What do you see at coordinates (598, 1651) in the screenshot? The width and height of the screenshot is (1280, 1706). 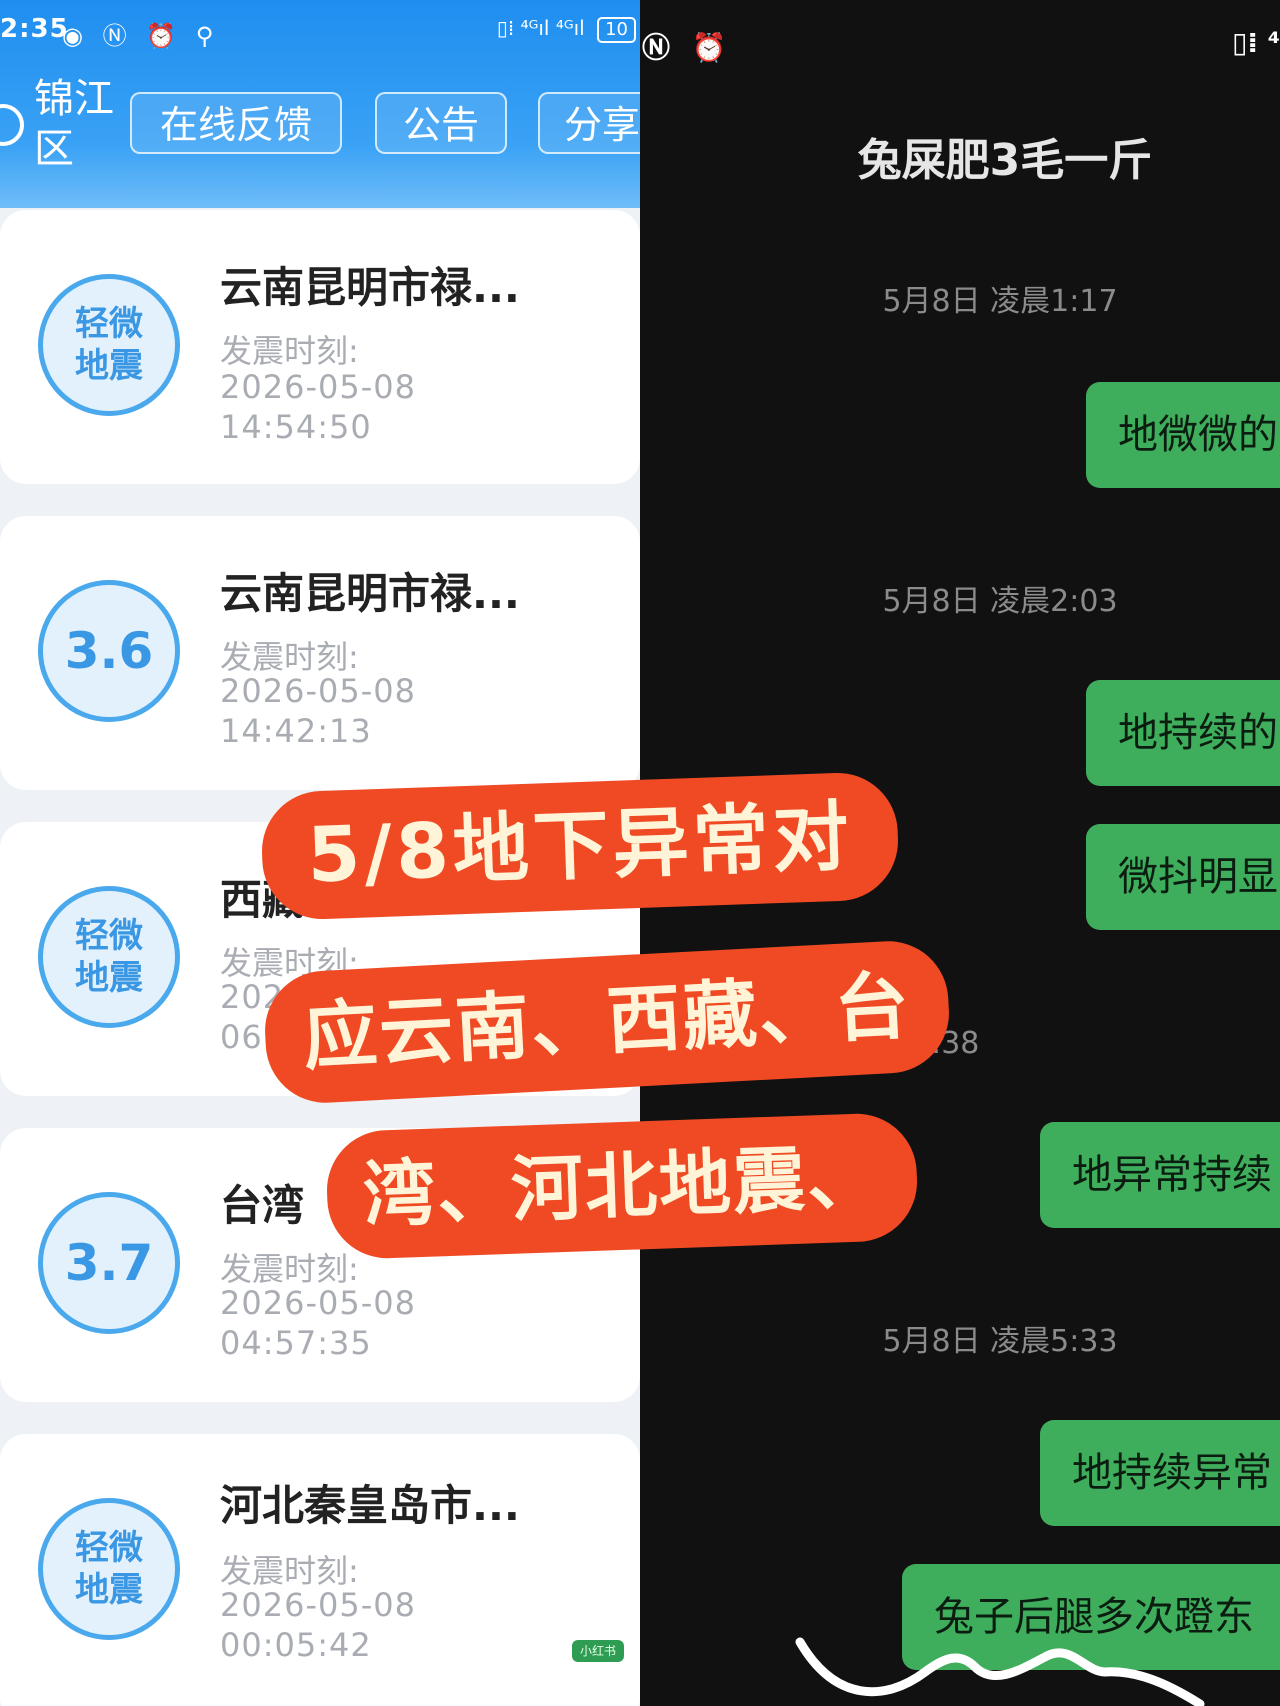 I see `xiaohongshu-logo: 小红书` at bounding box center [598, 1651].